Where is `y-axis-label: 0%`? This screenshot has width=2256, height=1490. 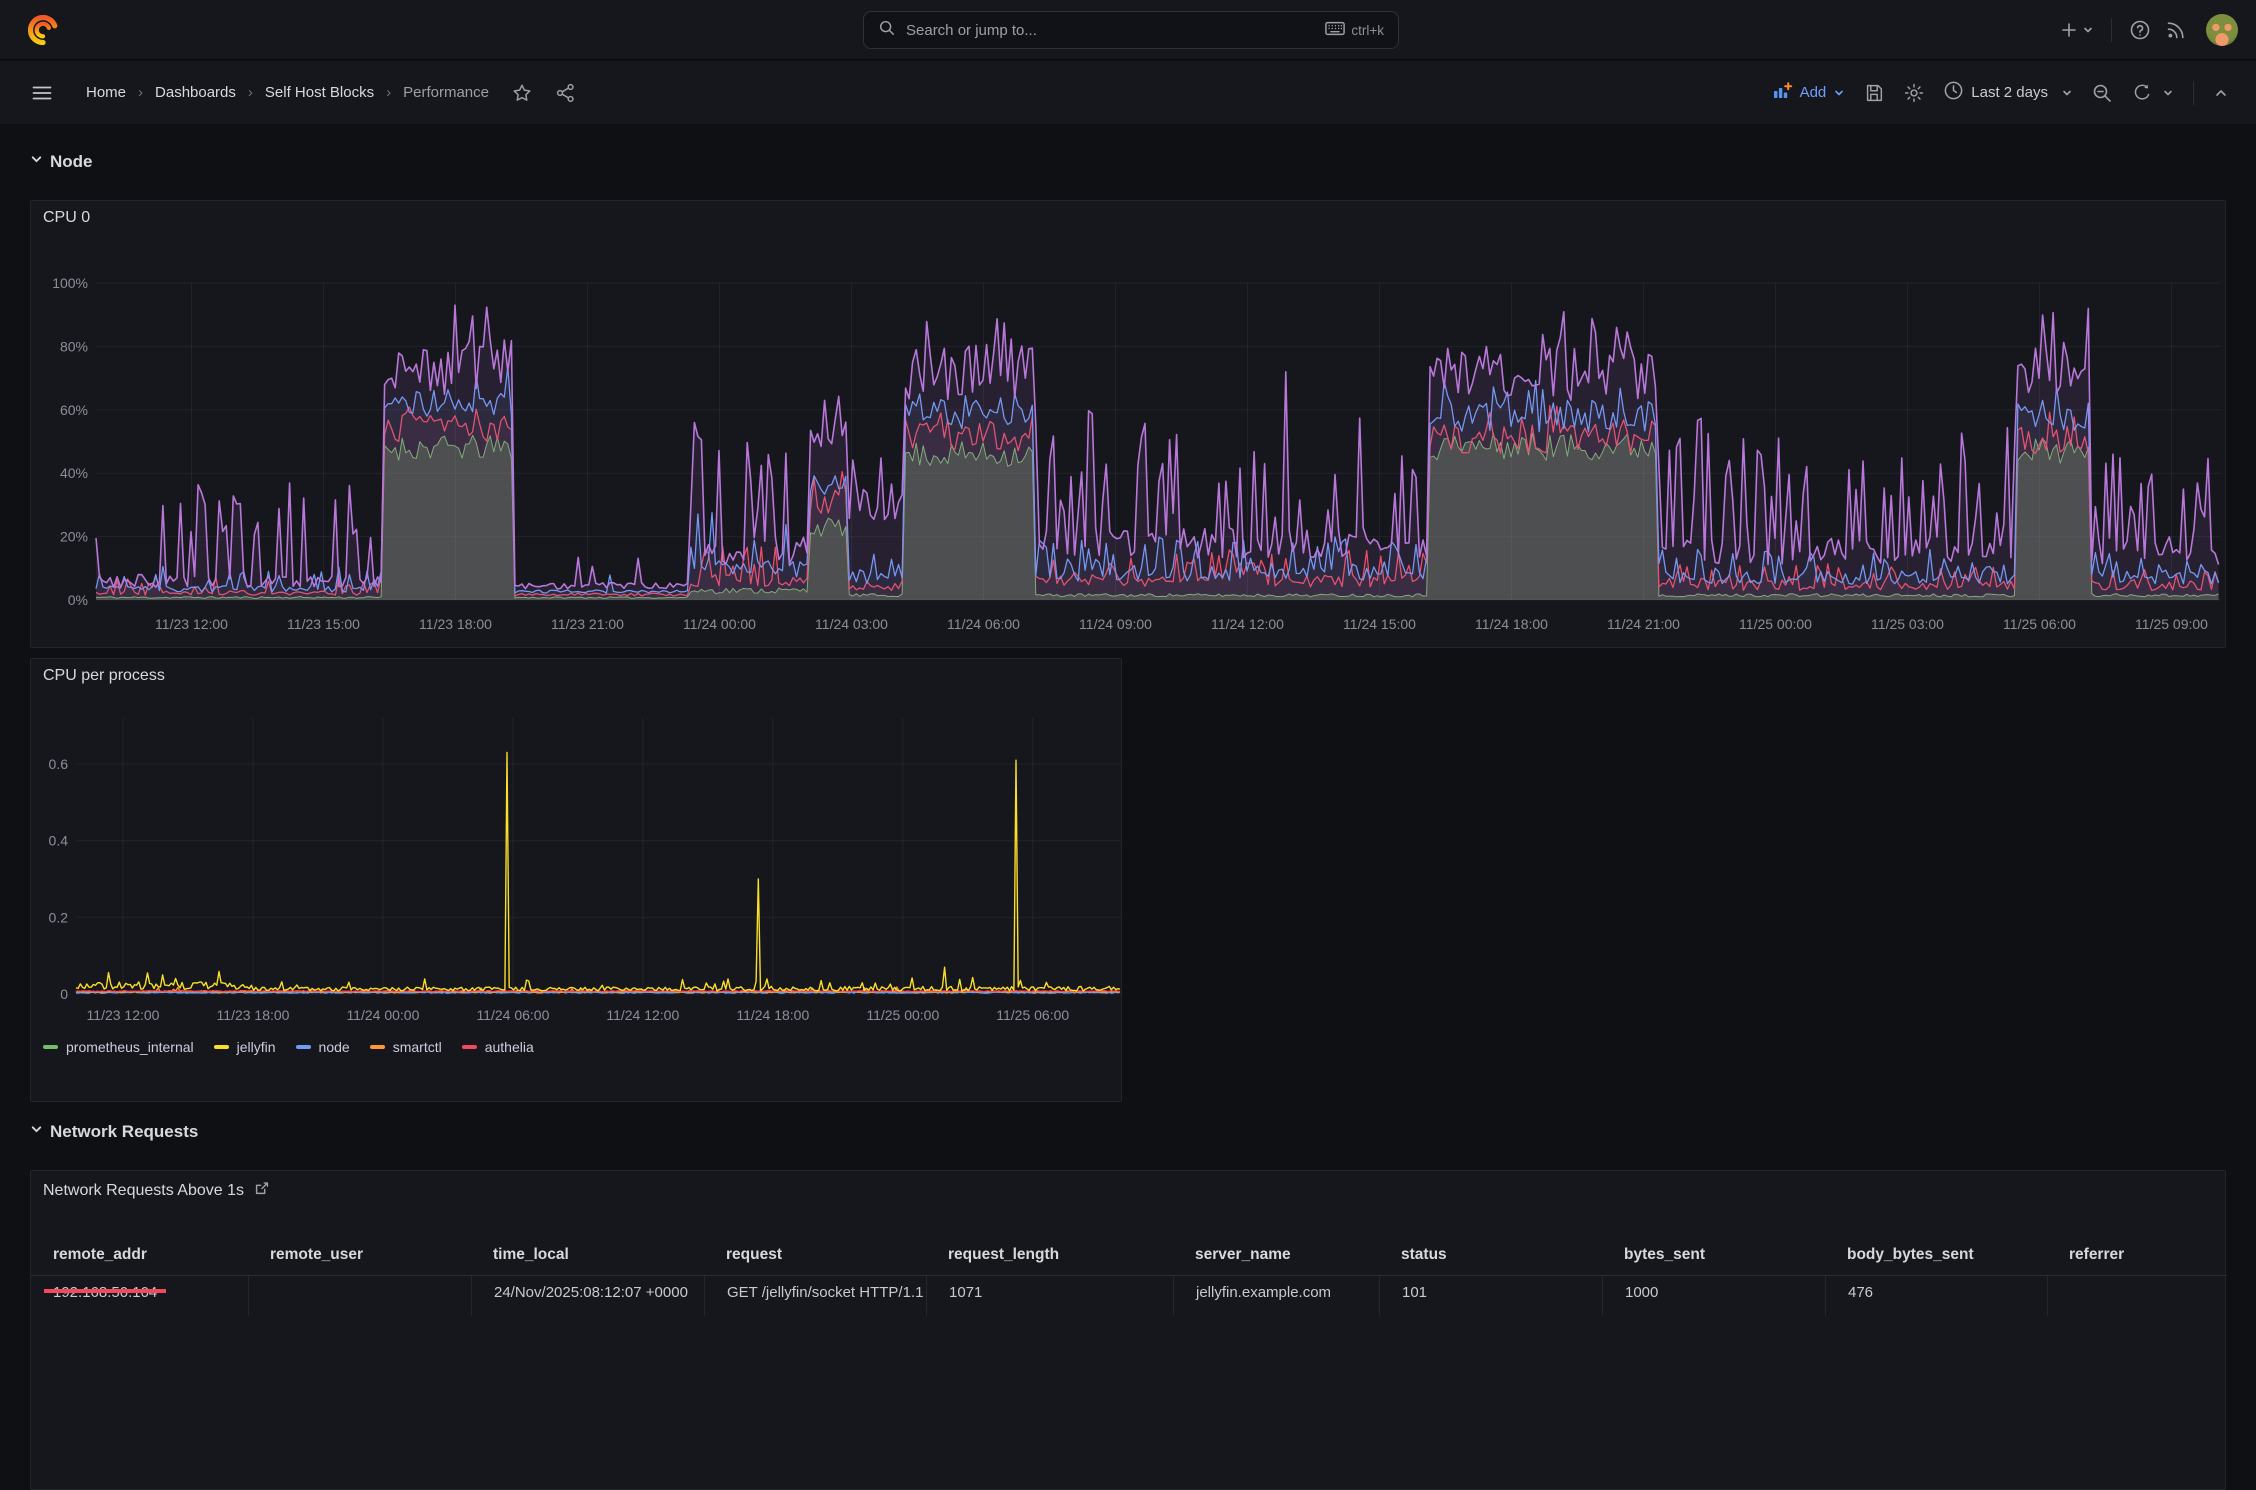
y-axis-label: 0% is located at coordinates (78, 600).